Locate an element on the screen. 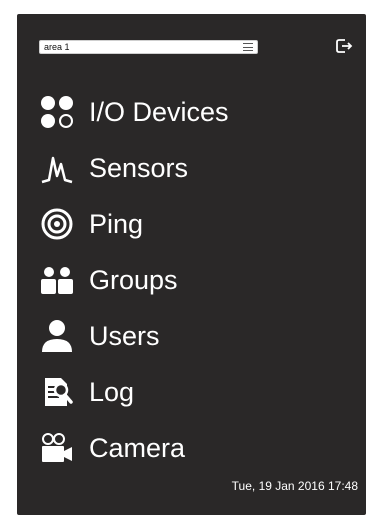 The image size is (385, 529). nav-item-users: Users is located at coordinates (187, 336).